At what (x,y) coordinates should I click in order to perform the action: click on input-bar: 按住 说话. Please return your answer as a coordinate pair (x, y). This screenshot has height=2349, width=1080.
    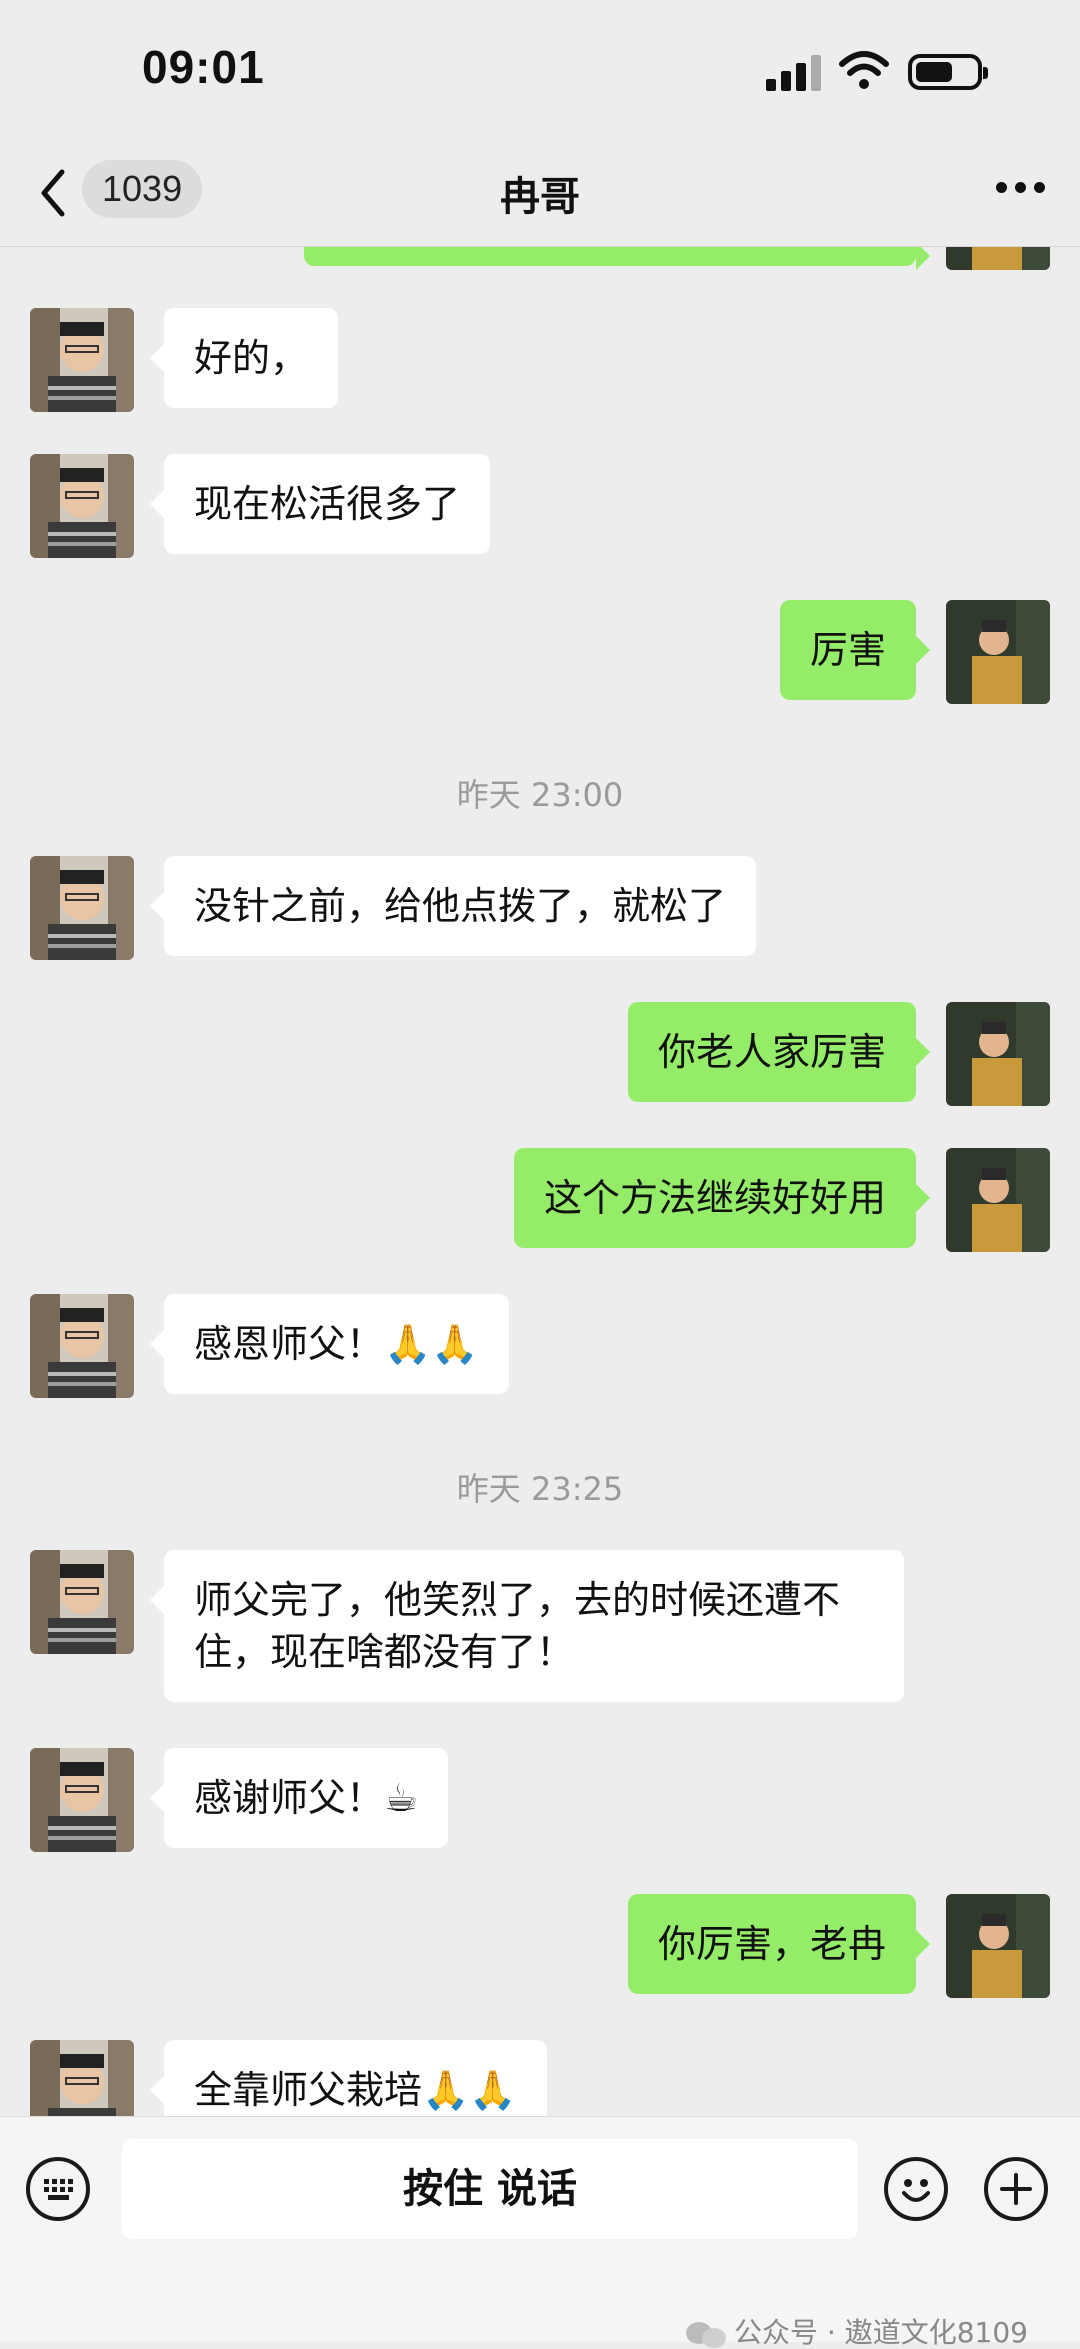
    Looking at the image, I should click on (540, 2229).